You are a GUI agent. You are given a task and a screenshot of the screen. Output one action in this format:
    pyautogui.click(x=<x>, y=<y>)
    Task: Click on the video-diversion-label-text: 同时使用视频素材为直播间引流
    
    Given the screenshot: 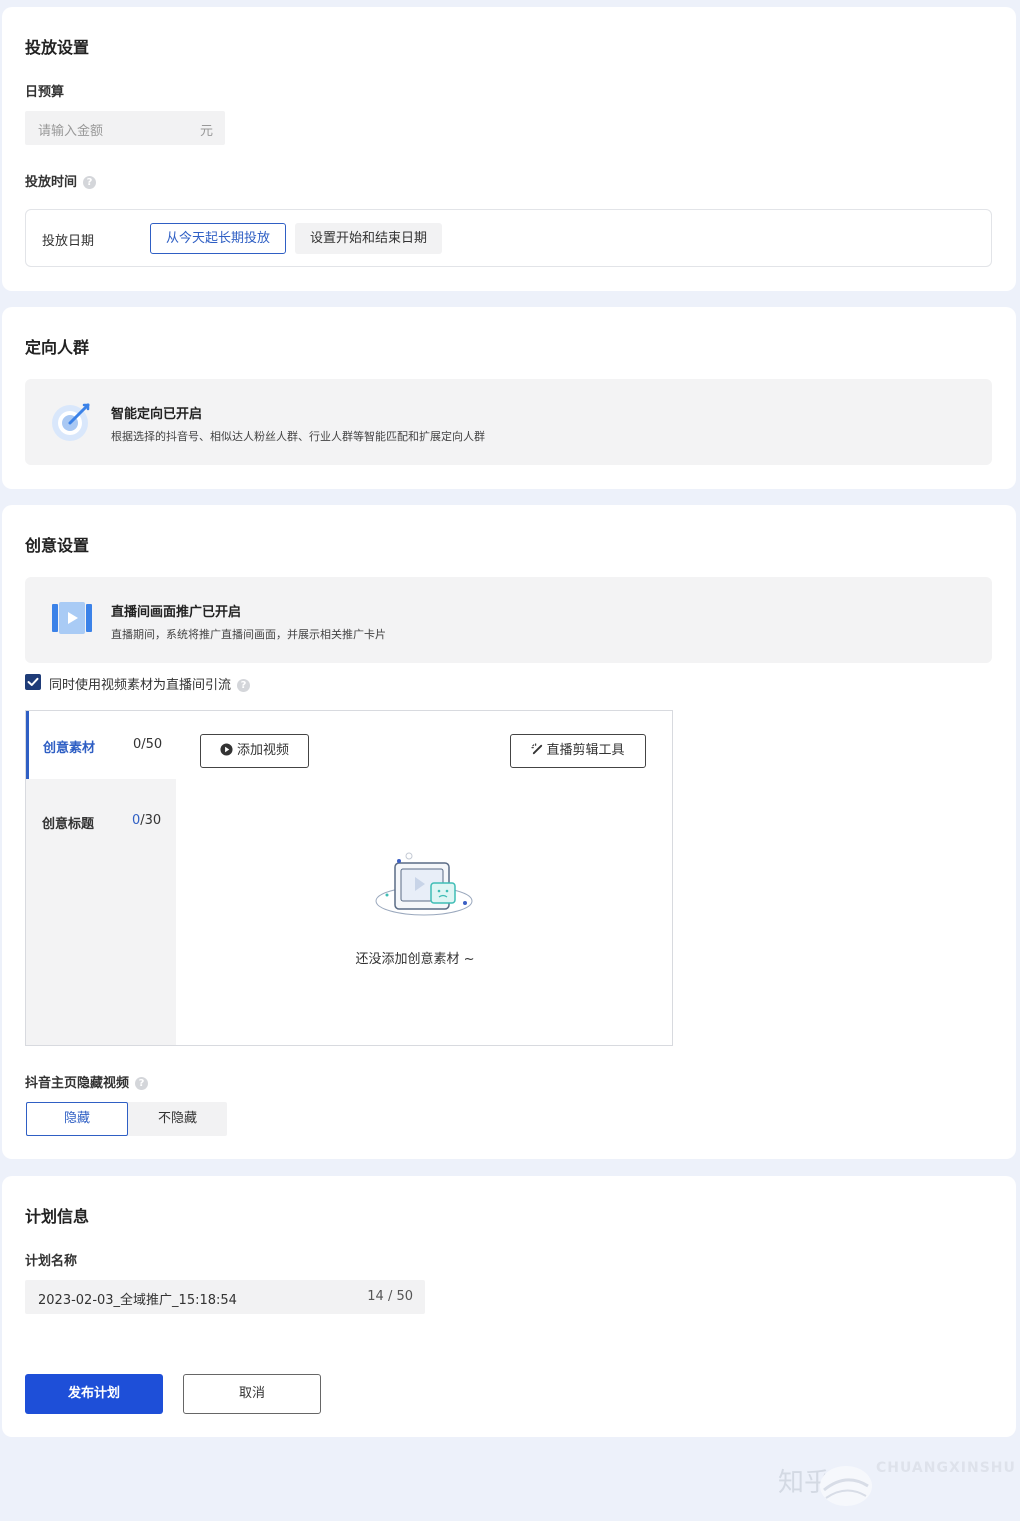 What is the action you would take?
    pyautogui.click(x=140, y=685)
    